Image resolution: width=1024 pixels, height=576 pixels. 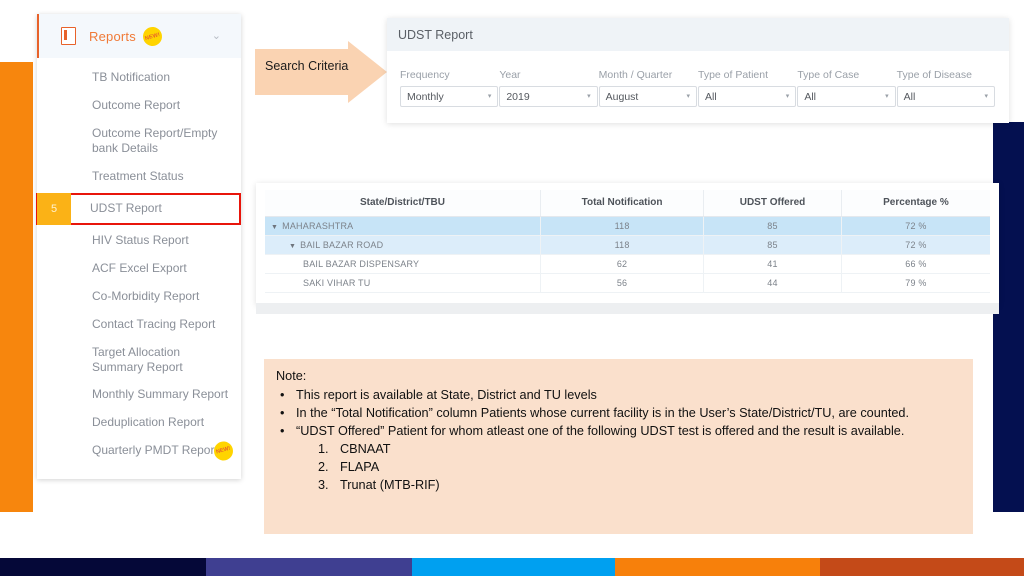 What do you see at coordinates (627, 264) in the screenshot?
I see `table-row: BAIL BAZAR DISPENSARY 62 41 66 %` at bounding box center [627, 264].